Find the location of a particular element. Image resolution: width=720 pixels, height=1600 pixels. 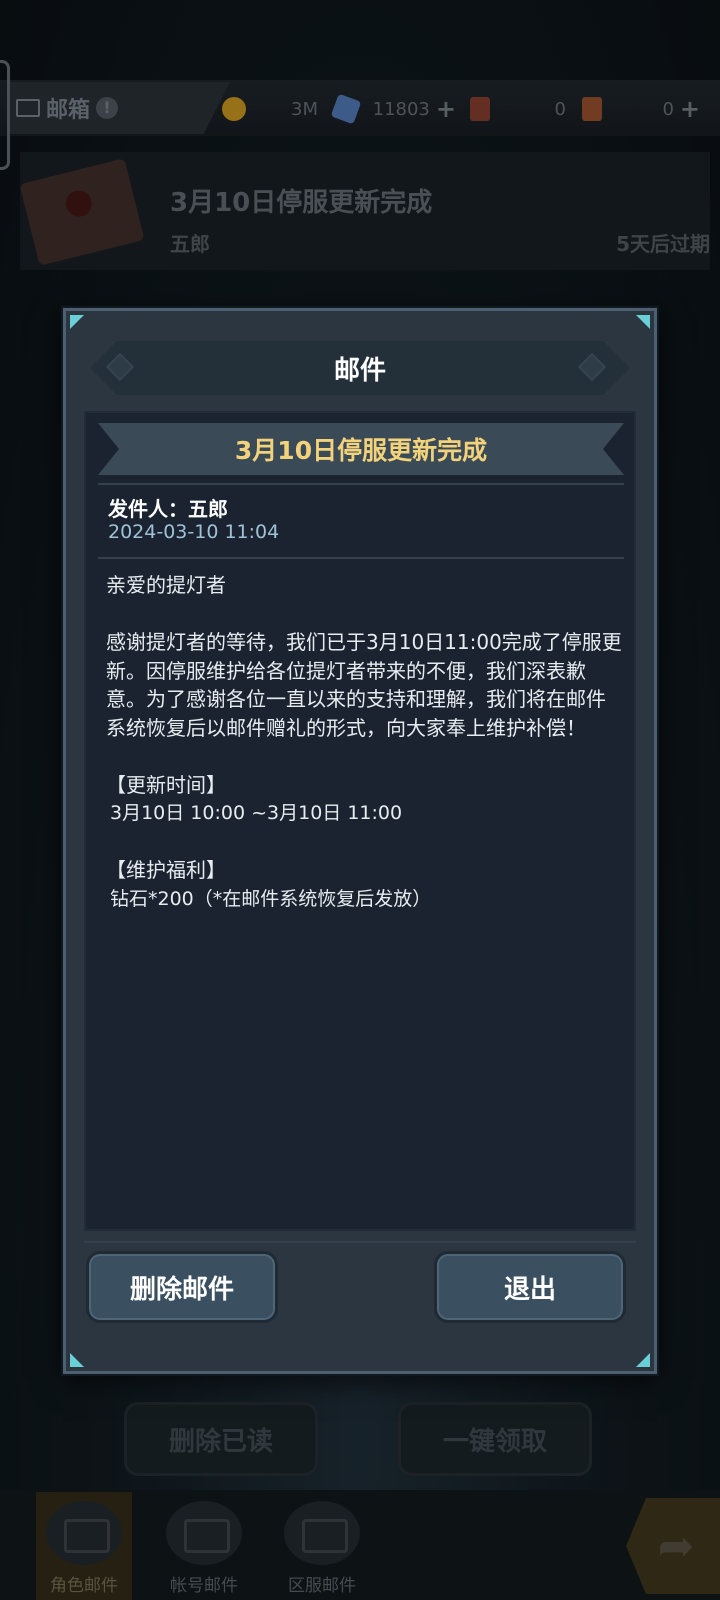

mail-date: 2024-03-10 11:04 is located at coordinates (194, 532).